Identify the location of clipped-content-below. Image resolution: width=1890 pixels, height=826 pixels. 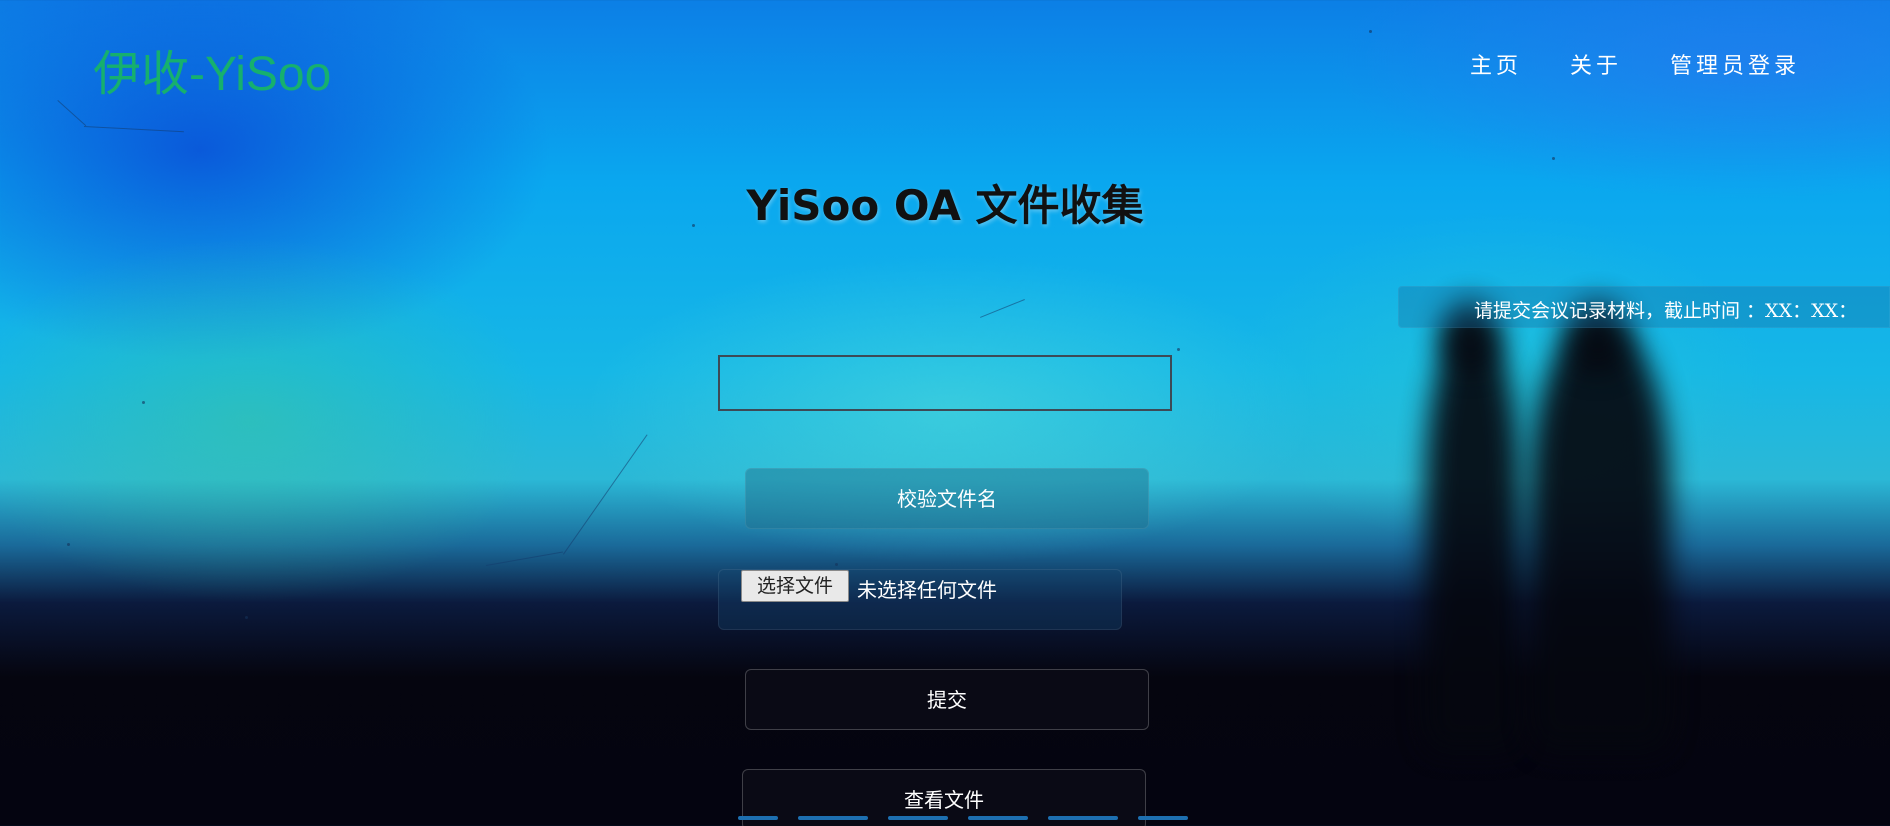
(958, 821).